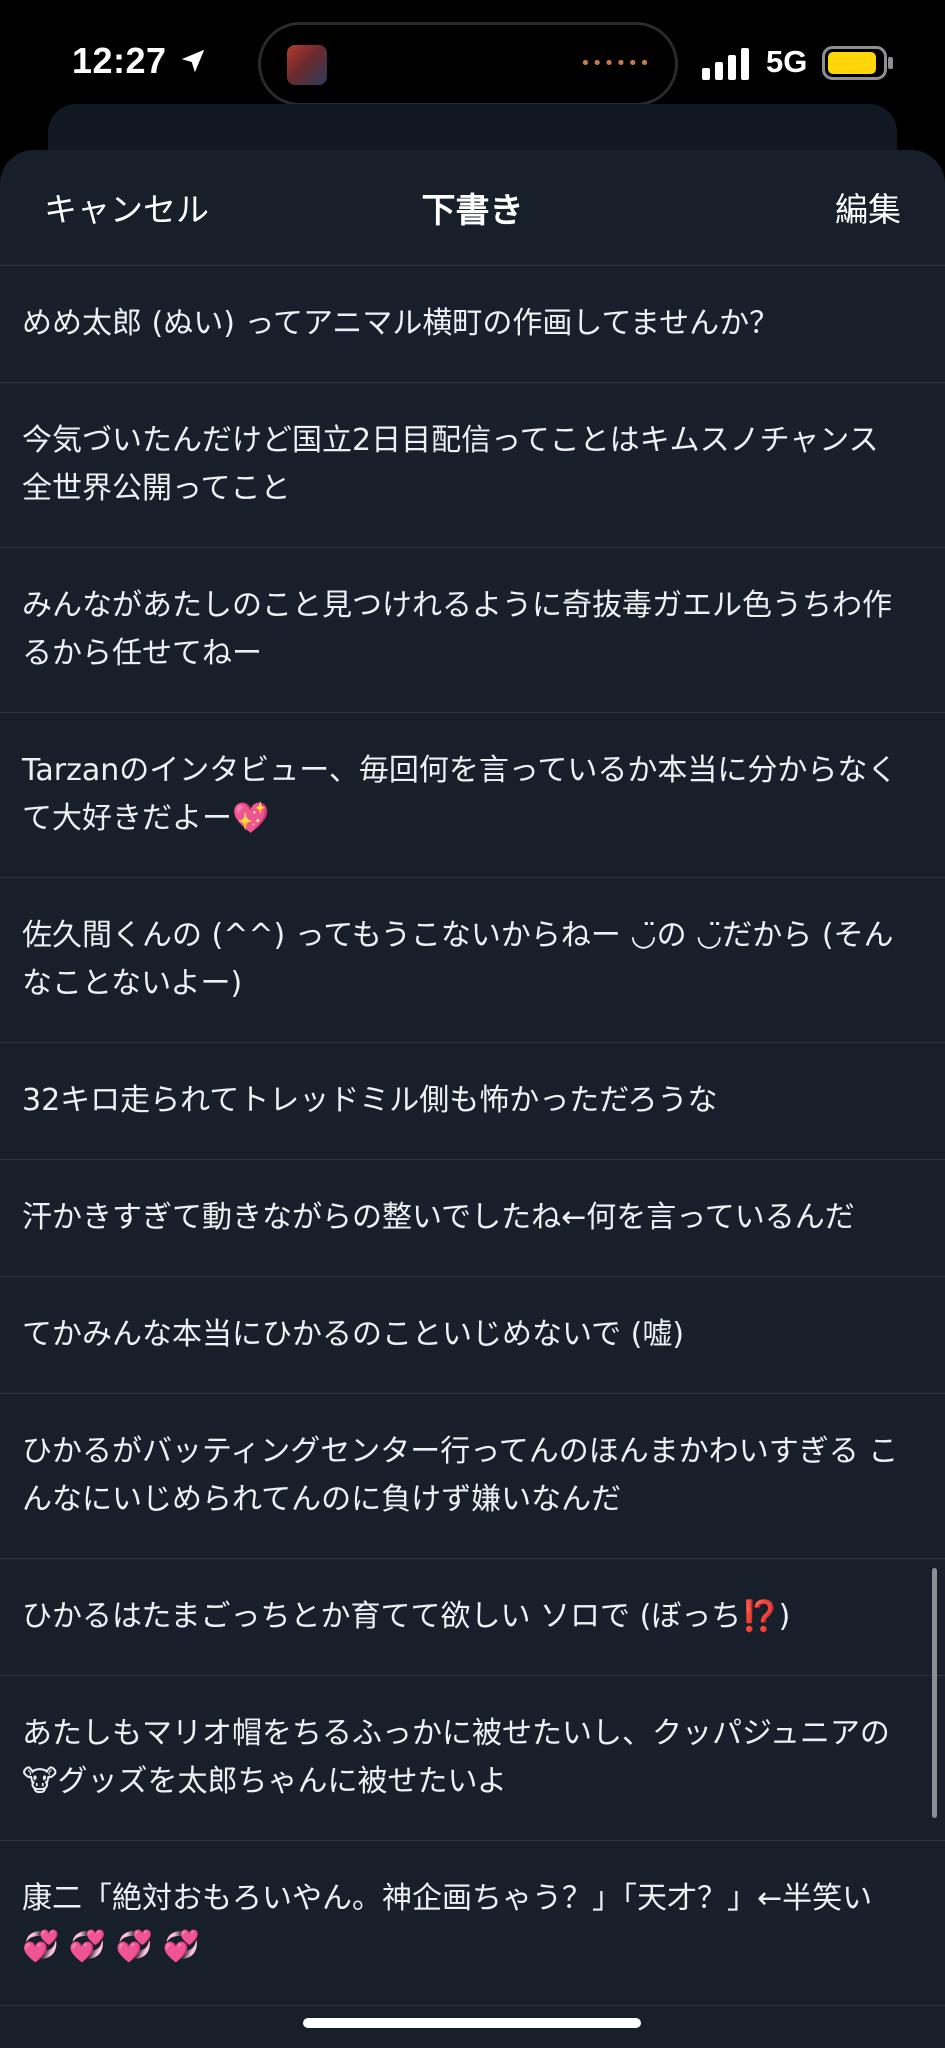  Describe the element at coordinates (447, 1922) in the screenshot. I see `draft-text: 康二「絶対おもろいやん。神企画ちゃう？」「天才？」←半笑い💞 💞 💞 💞` at that location.